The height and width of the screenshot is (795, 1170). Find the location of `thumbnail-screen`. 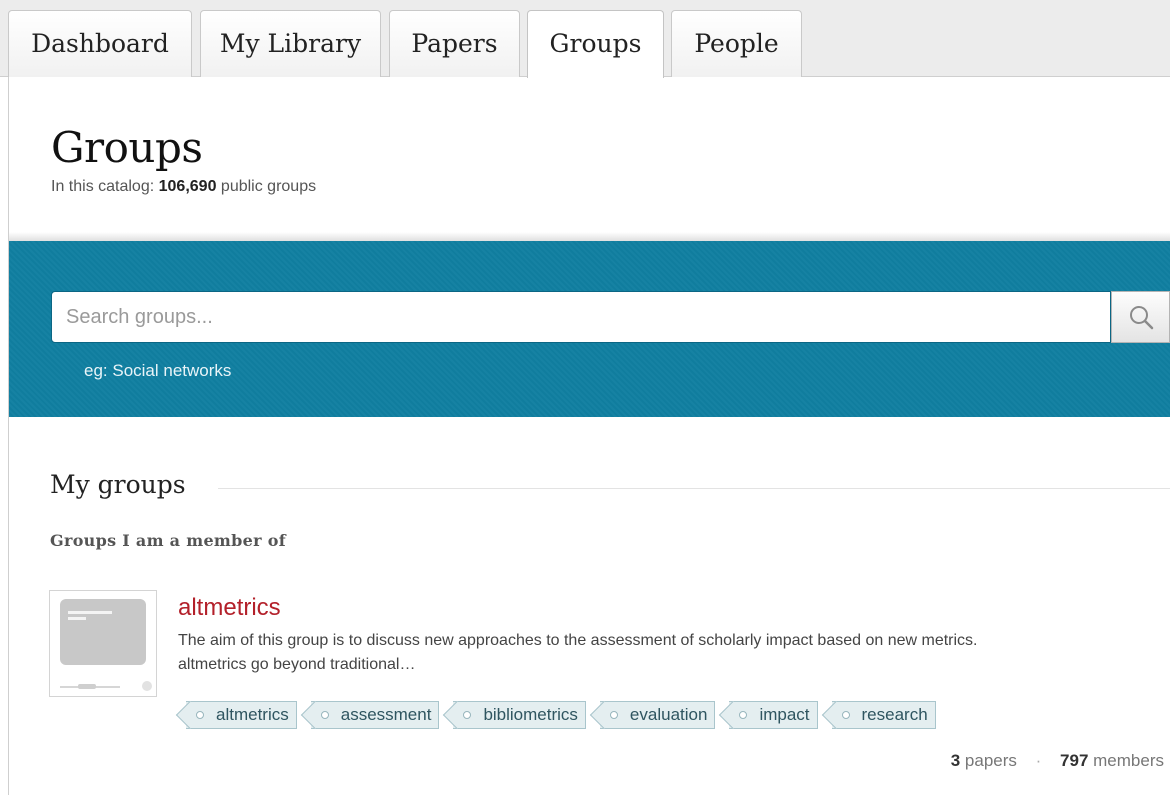

thumbnail-screen is located at coordinates (103, 632).